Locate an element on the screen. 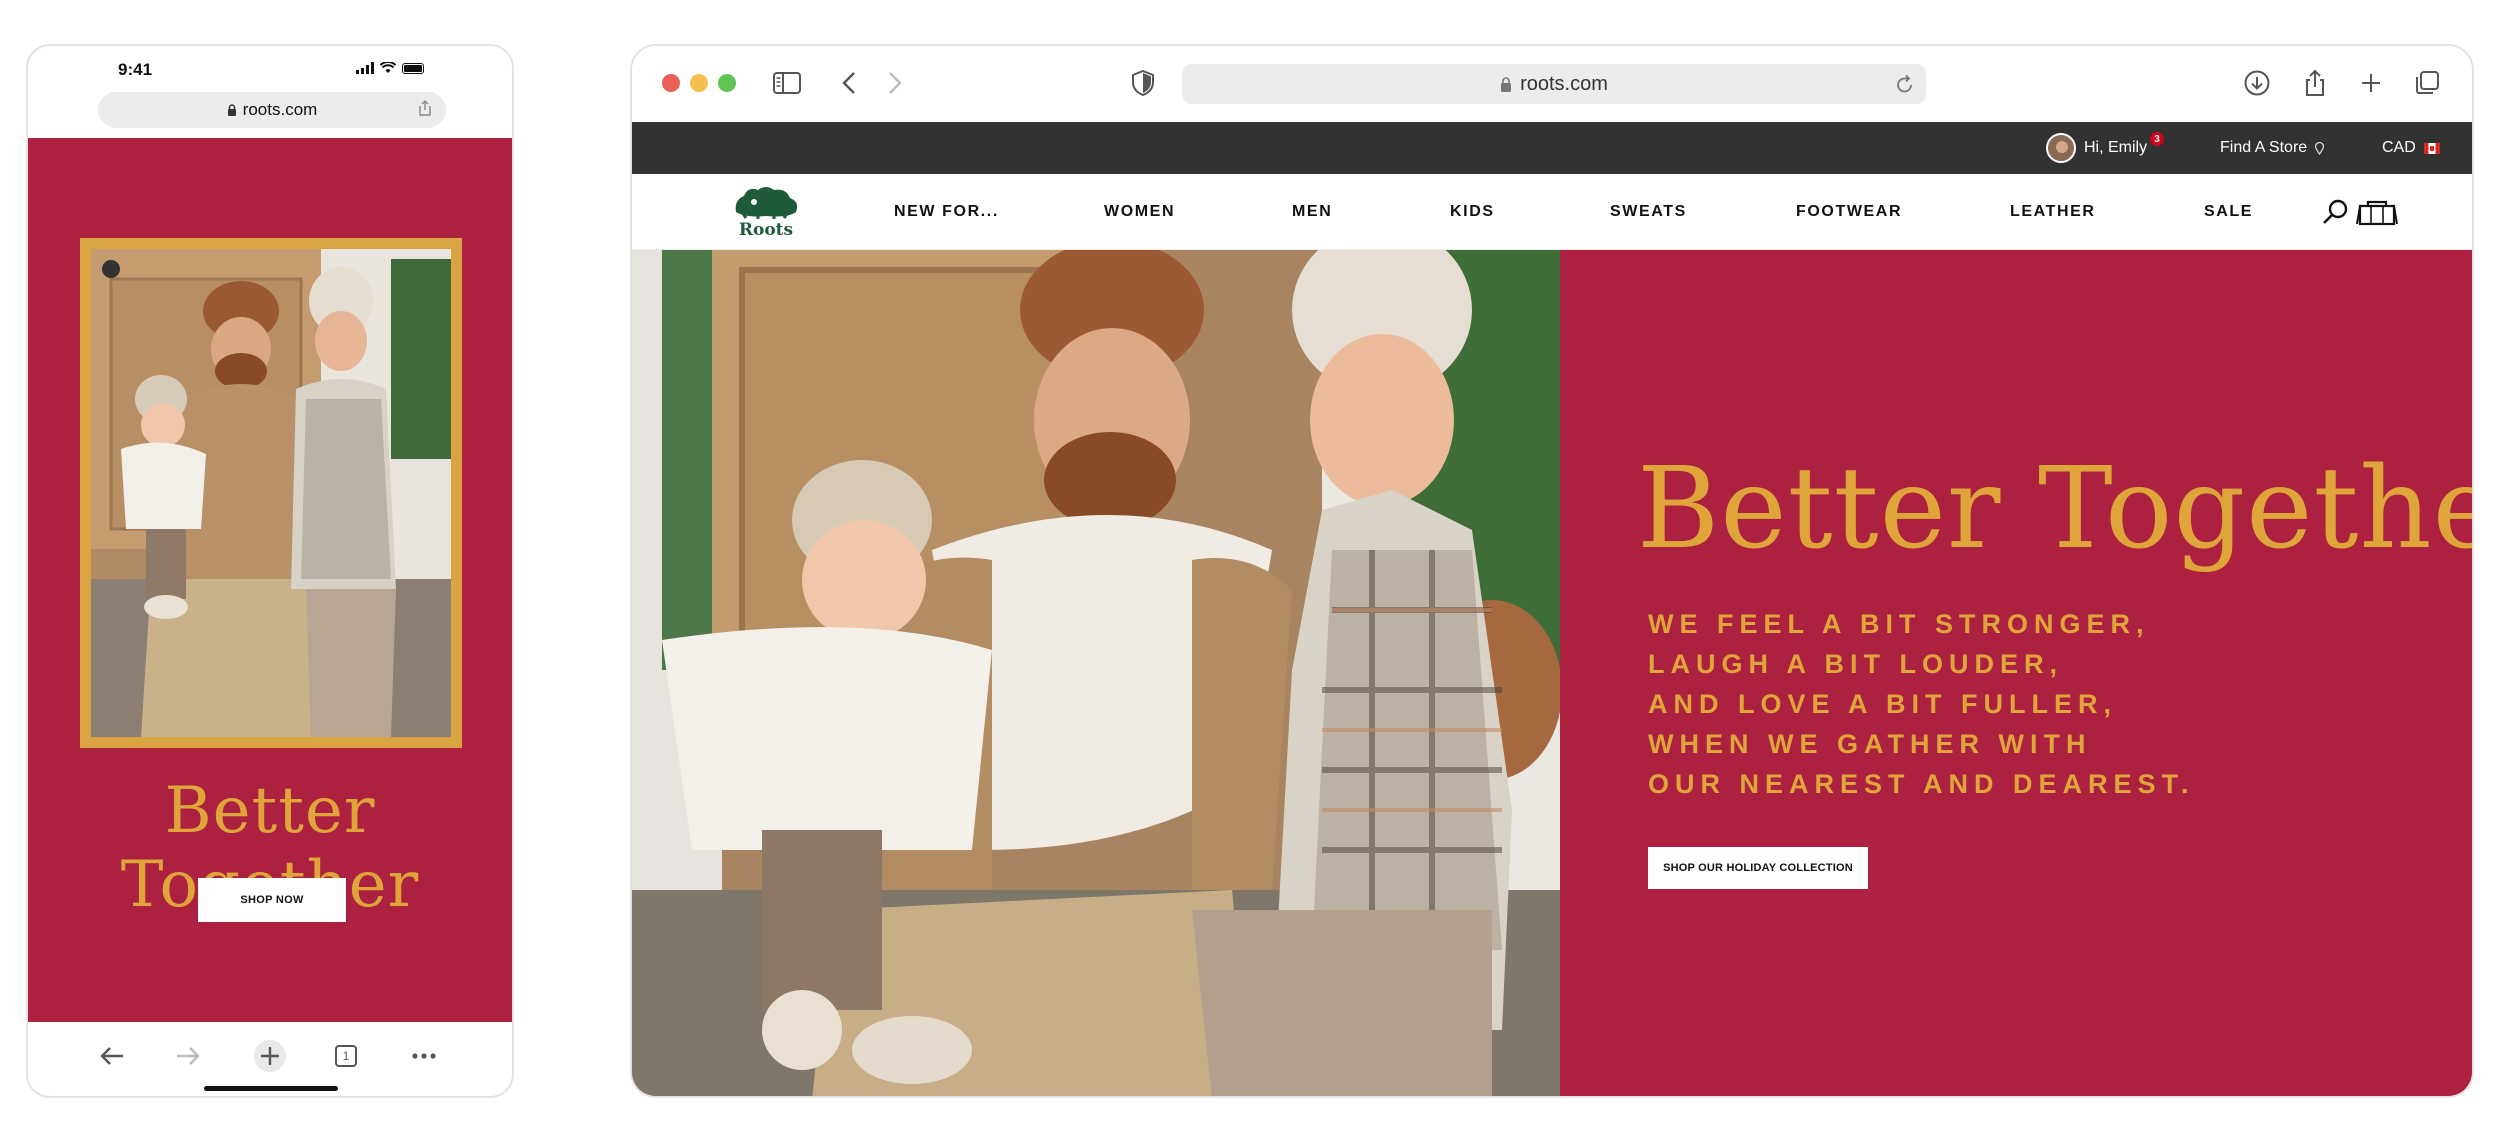 The image size is (2500, 1123). close-window-button is located at coordinates (671, 83).